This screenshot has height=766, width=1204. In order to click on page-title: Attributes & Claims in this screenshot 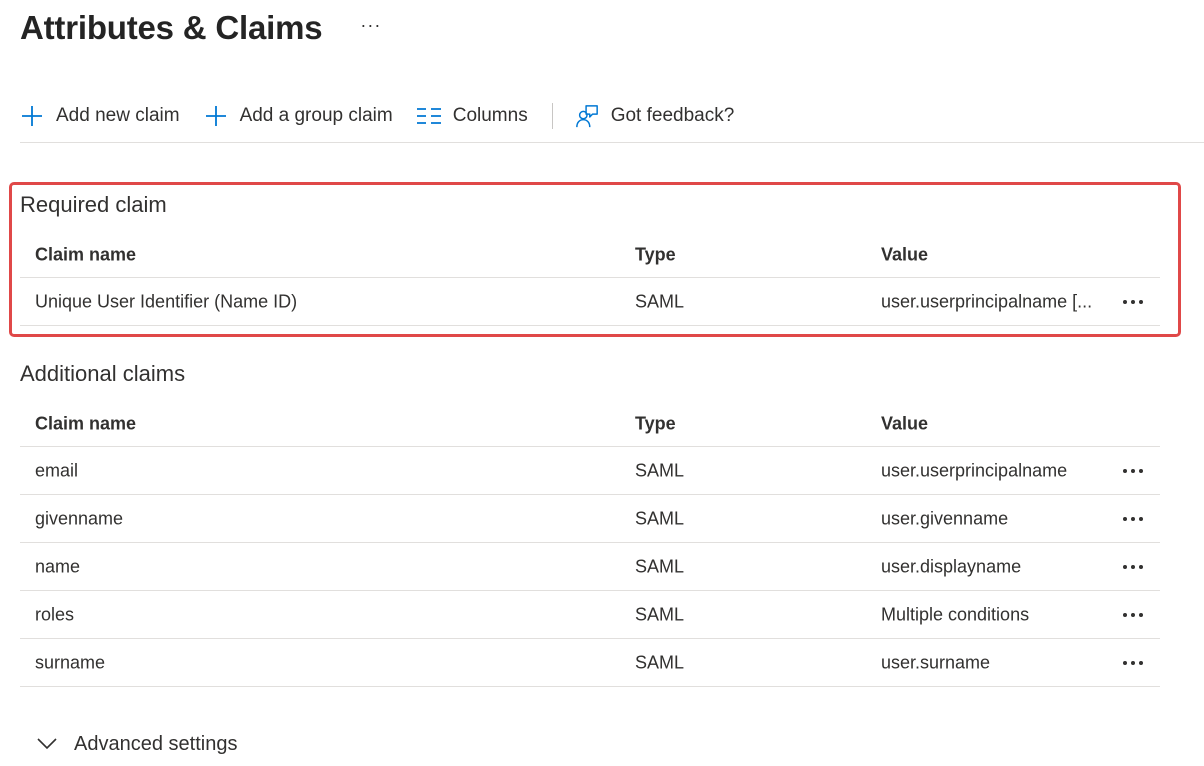, I will do `click(171, 27)`.